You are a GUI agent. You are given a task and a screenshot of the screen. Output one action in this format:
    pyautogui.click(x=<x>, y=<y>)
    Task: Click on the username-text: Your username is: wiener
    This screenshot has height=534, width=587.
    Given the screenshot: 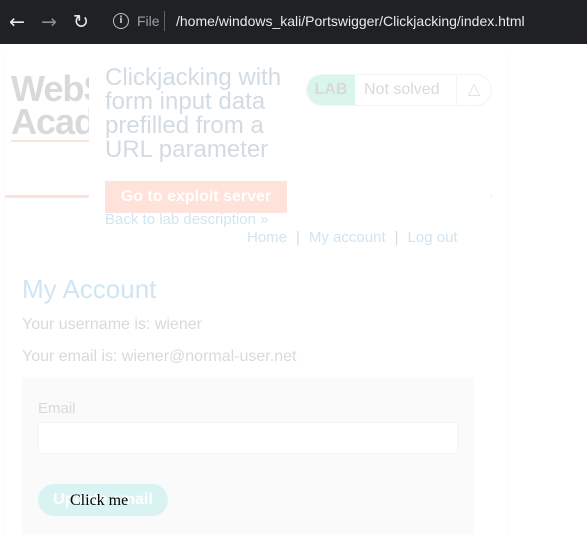 What is the action you would take?
    pyautogui.click(x=112, y=324)
    